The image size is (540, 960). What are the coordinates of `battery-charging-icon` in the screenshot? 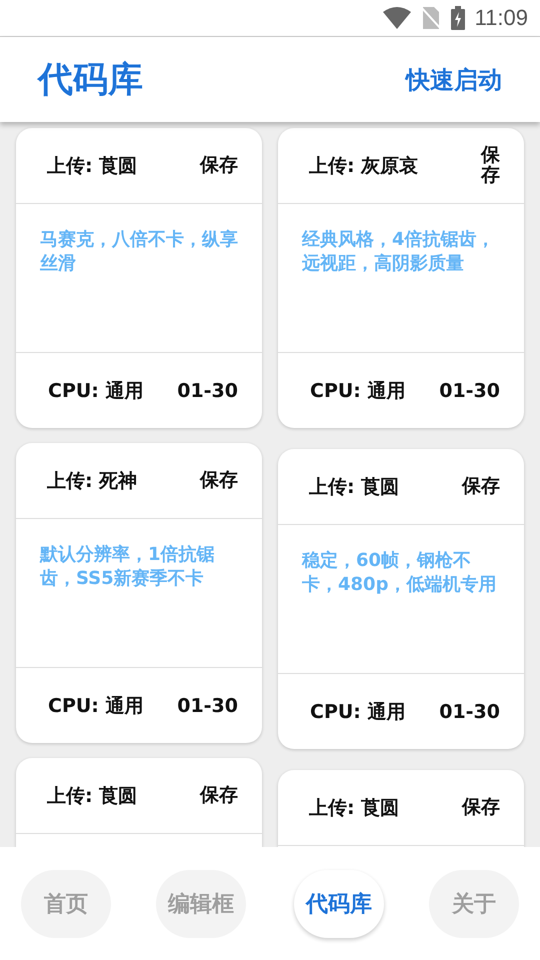 It's located at (457, 18).